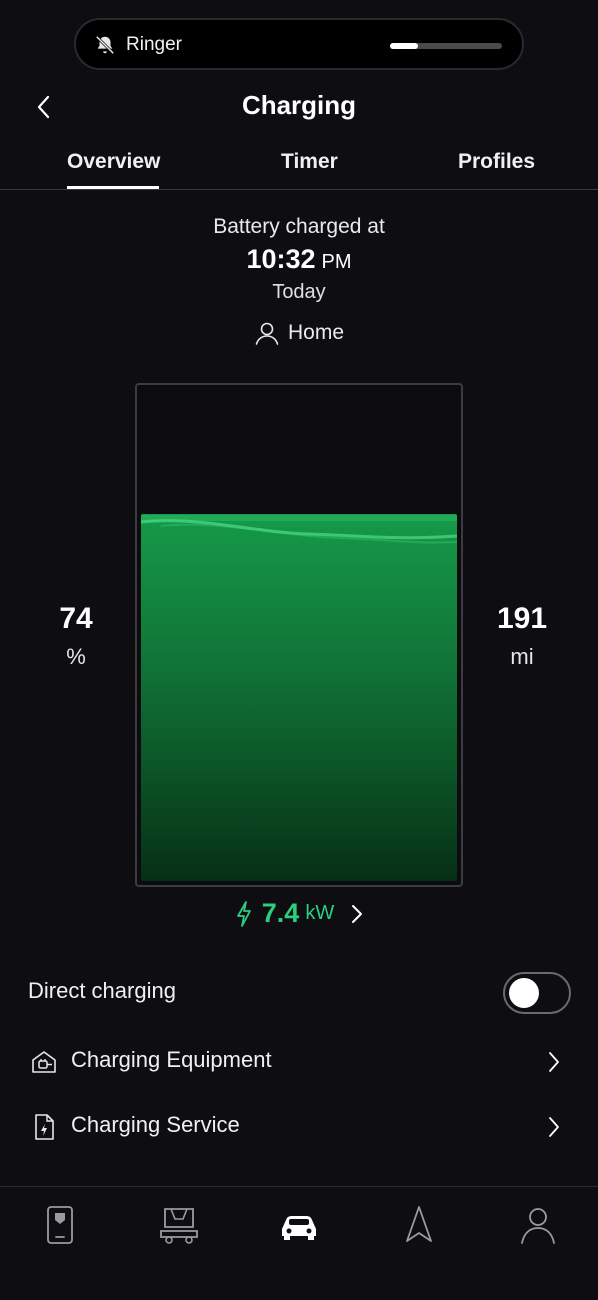 This screenshot has width=598, height=1300. I want to click on battery-percent-unit: %, so click(76, 656).